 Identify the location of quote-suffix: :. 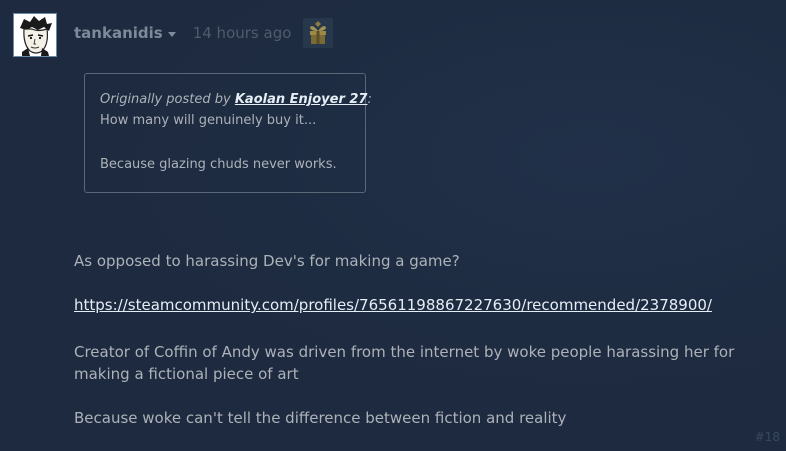
(369, 99).